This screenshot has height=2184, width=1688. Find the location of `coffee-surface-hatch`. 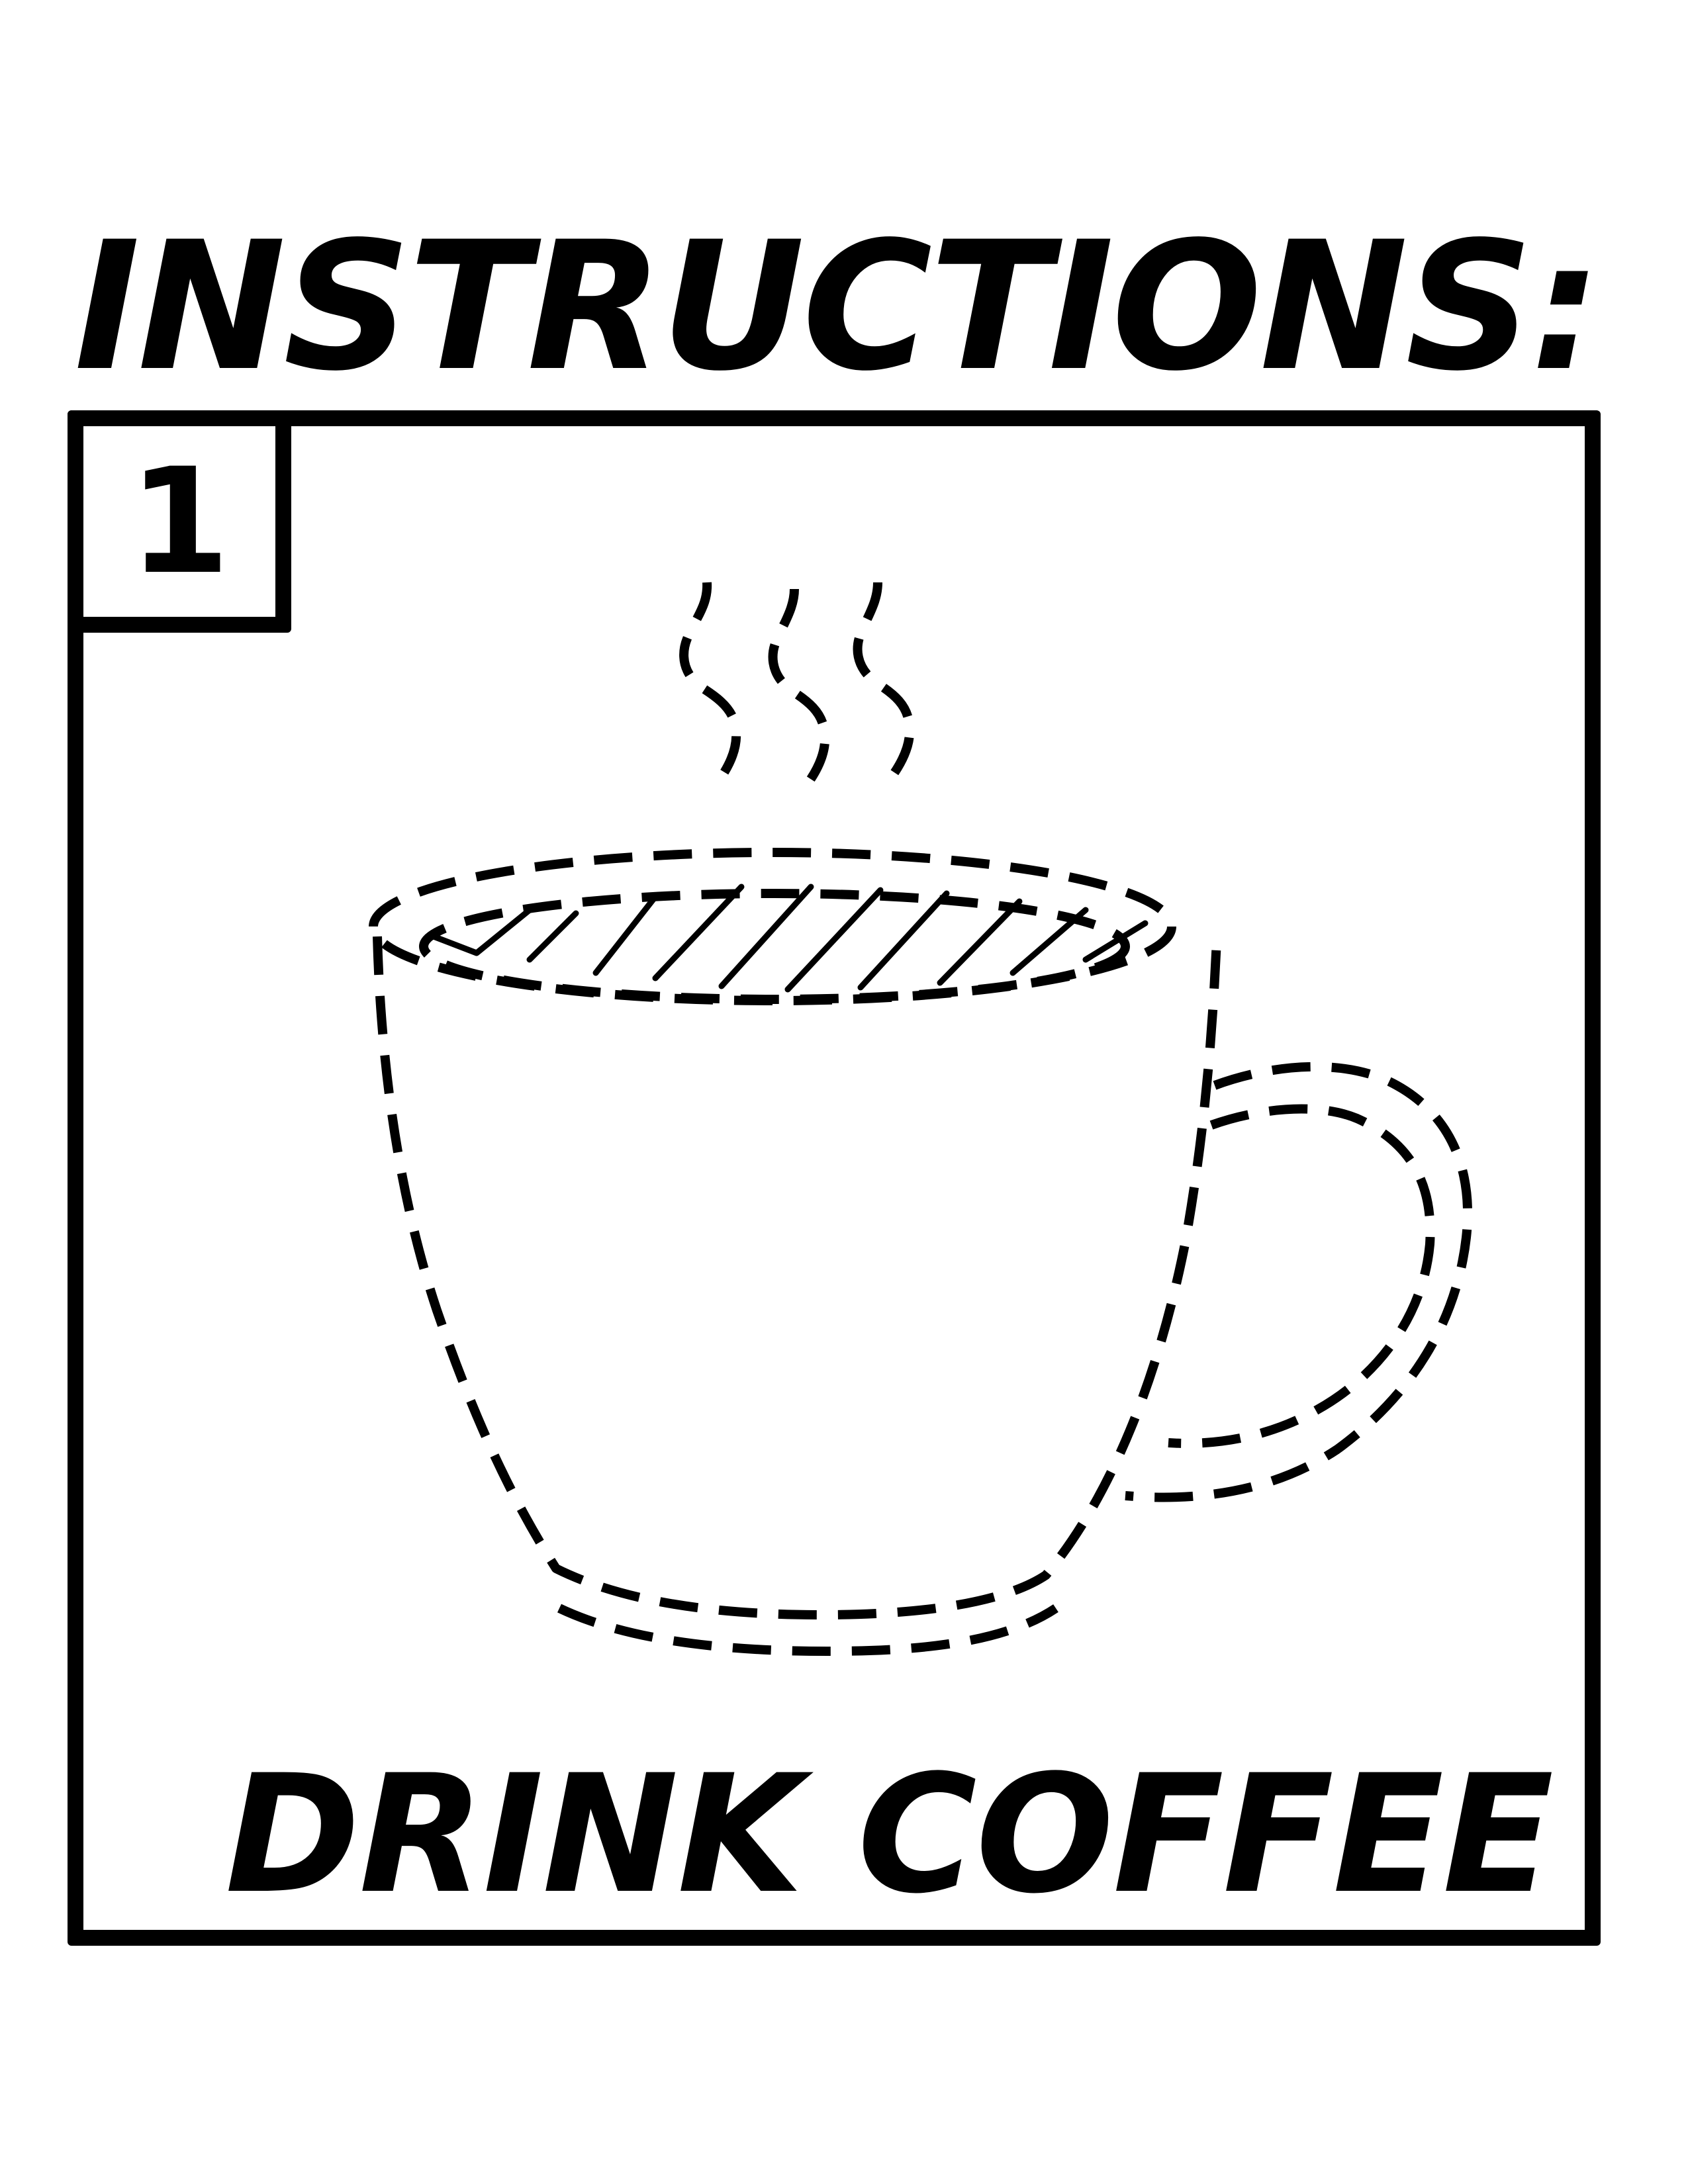

coffee-surface-hatch is located at coordinates (789, 938).